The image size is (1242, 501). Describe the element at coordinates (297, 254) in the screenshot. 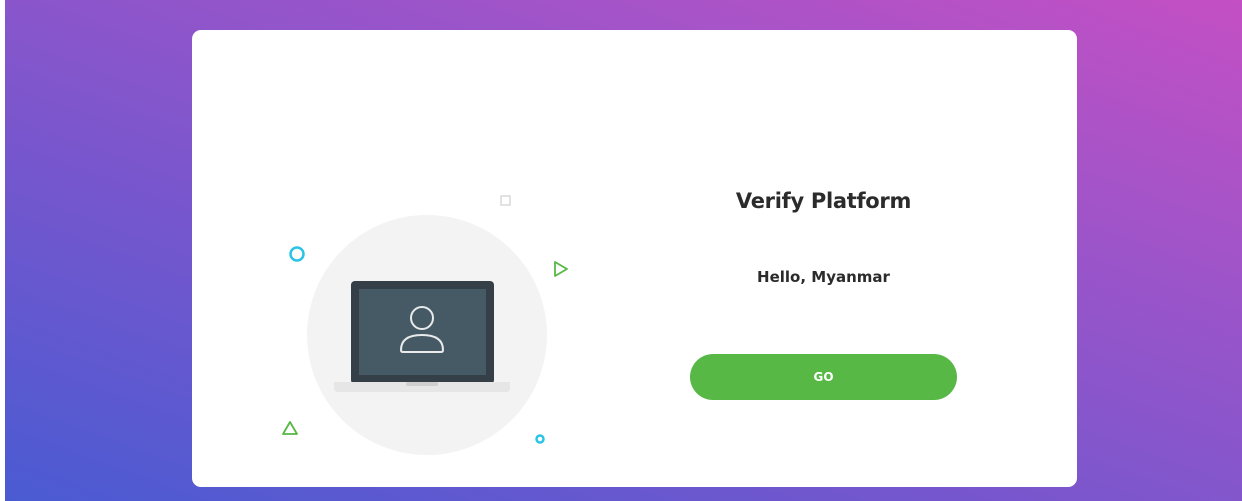

I see `circle-icon` at that location.